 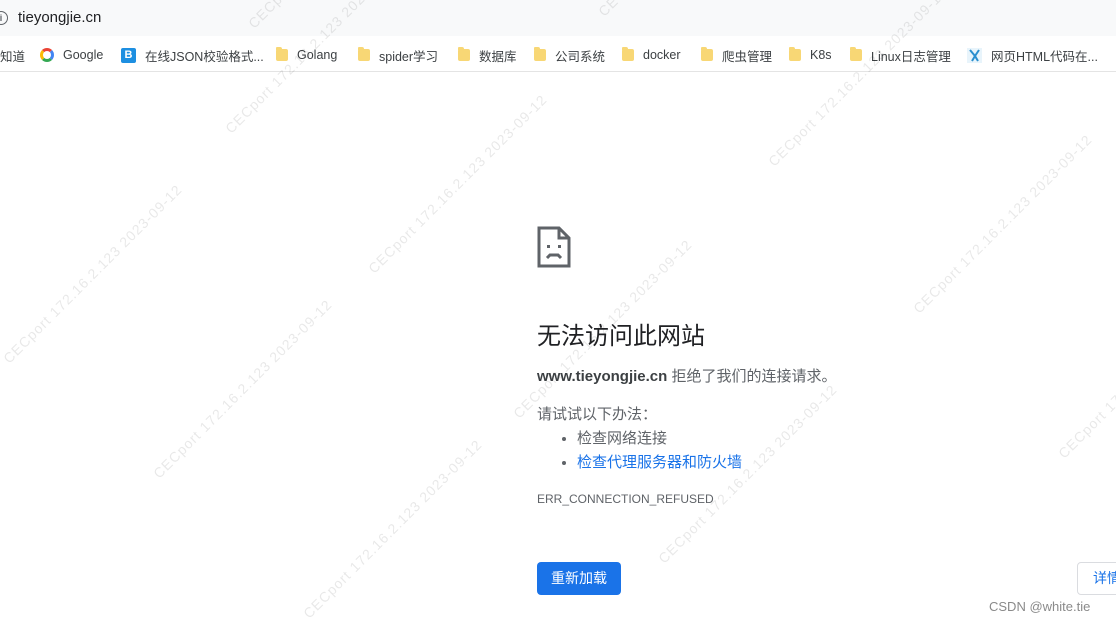 I want to click on bookmark-label: spider学习, so click(x=409, y=56).